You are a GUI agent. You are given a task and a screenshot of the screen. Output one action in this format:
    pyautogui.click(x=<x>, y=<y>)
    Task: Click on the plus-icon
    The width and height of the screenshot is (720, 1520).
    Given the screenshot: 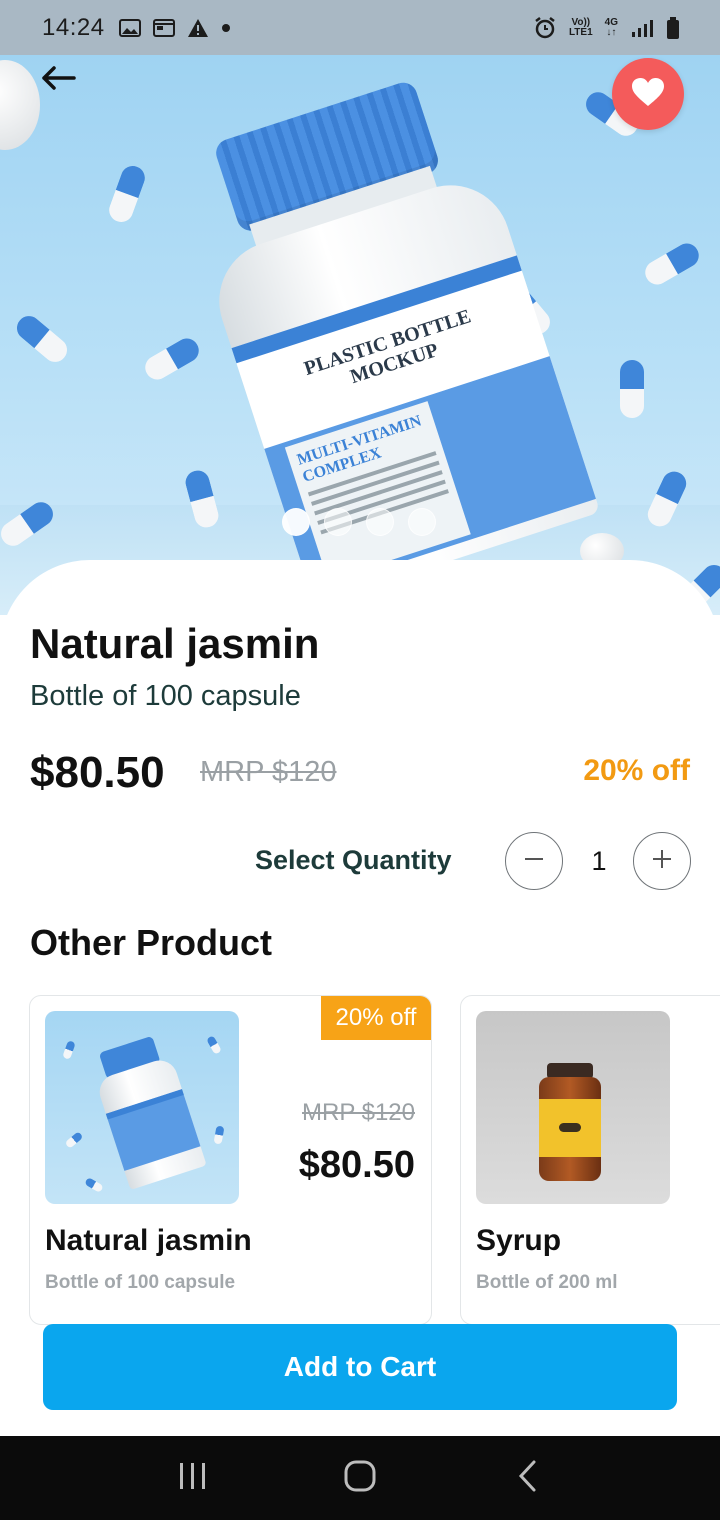 What is the action you would take?
    pyautogui.click(x=662, y=861)
    